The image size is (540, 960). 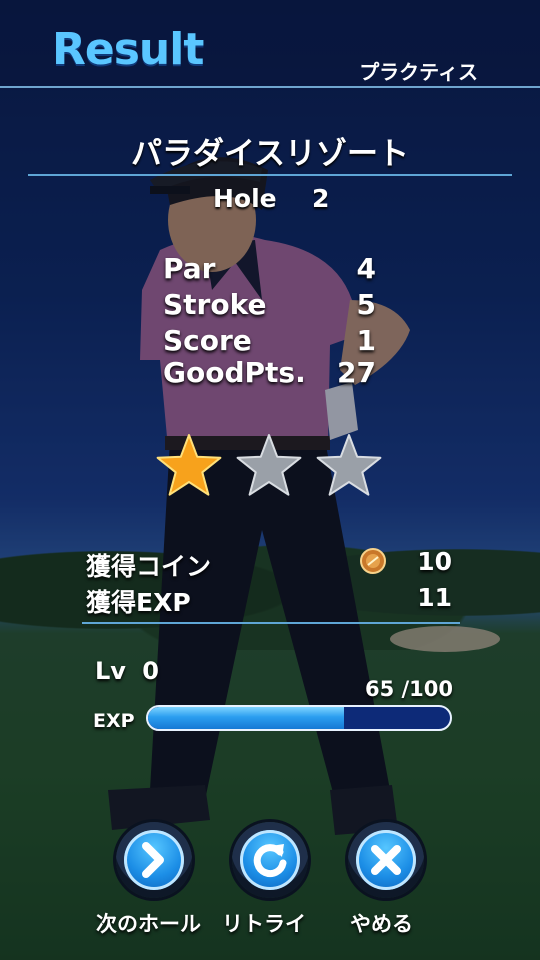 I want to click on coin-gain-value: 10, so click(x=434, y=561).